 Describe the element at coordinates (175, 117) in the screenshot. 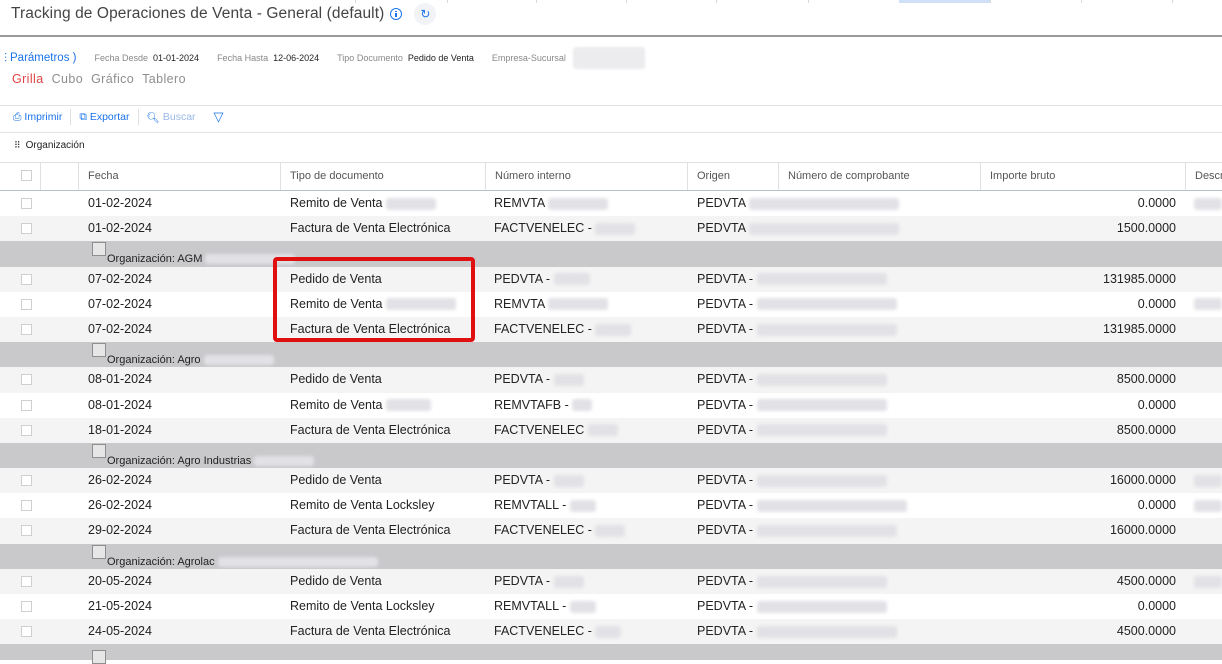

I see `search-button: 🔍︎ Buscar` at that location.